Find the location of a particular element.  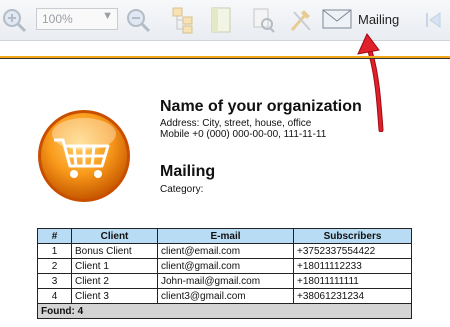

structure-icon is located at coordinates (182, 20).